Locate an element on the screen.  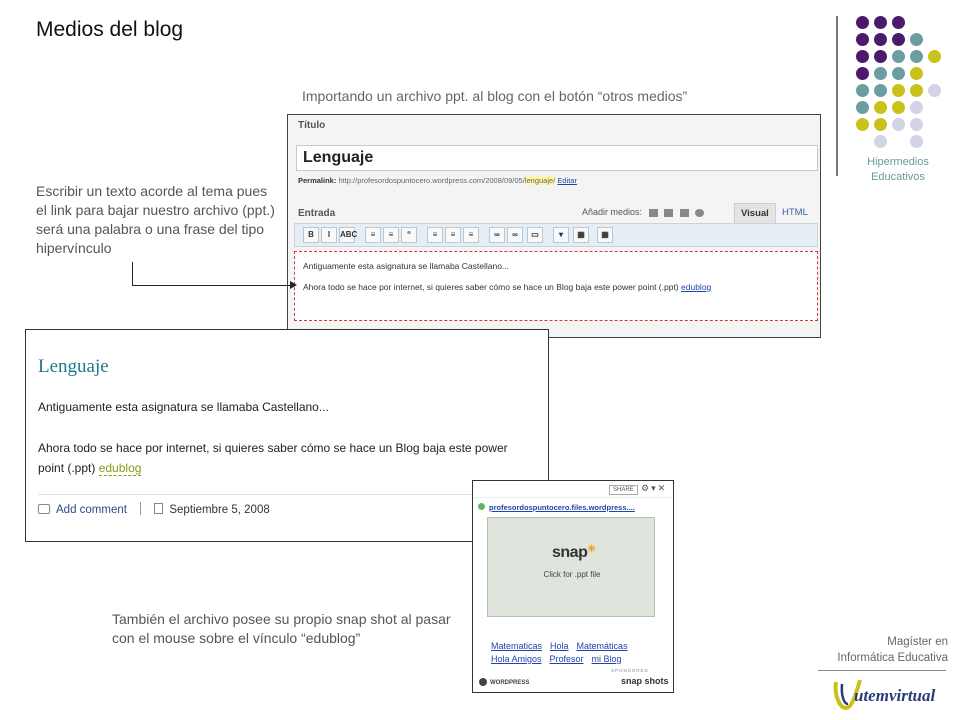
post-title: Lenguaje is located at coordinates (73, 367).